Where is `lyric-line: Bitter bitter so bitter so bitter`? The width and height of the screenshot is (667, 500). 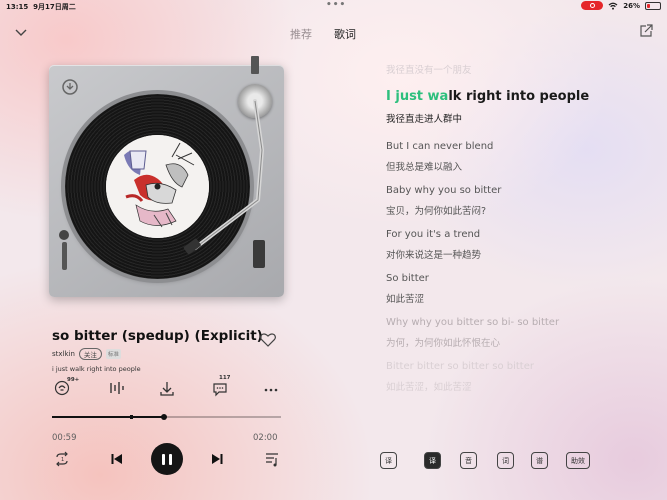
lyric-line: Bitter bitter so bitter so bitter is located at coordinates (460, 366).